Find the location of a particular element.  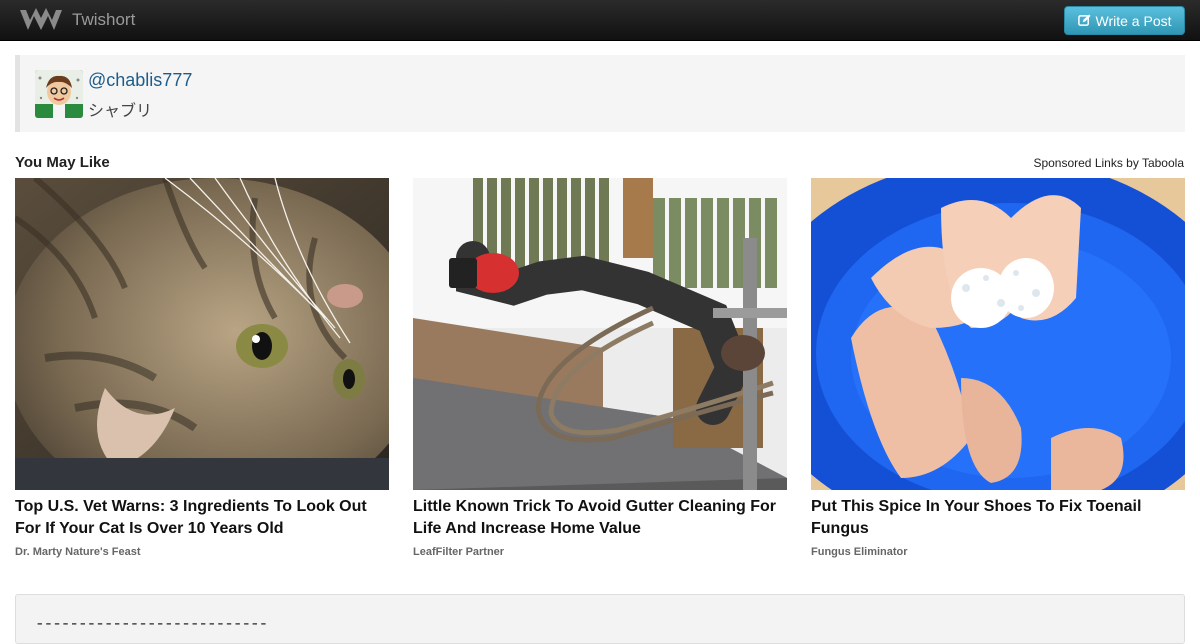

write-post-button: Write a Post is located at coordinates (1124, 20).